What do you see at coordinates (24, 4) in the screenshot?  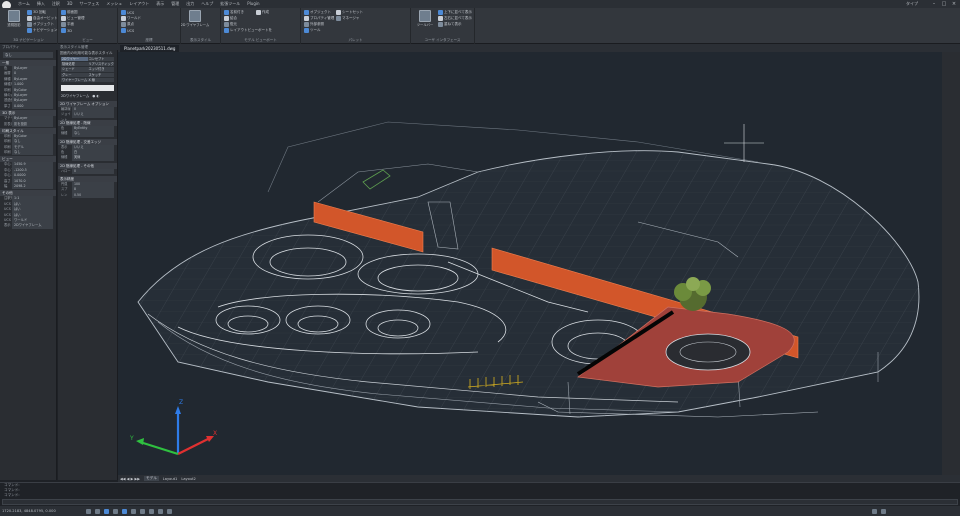 I see `menu-item: ホーム` at bounding box center [24, 4].